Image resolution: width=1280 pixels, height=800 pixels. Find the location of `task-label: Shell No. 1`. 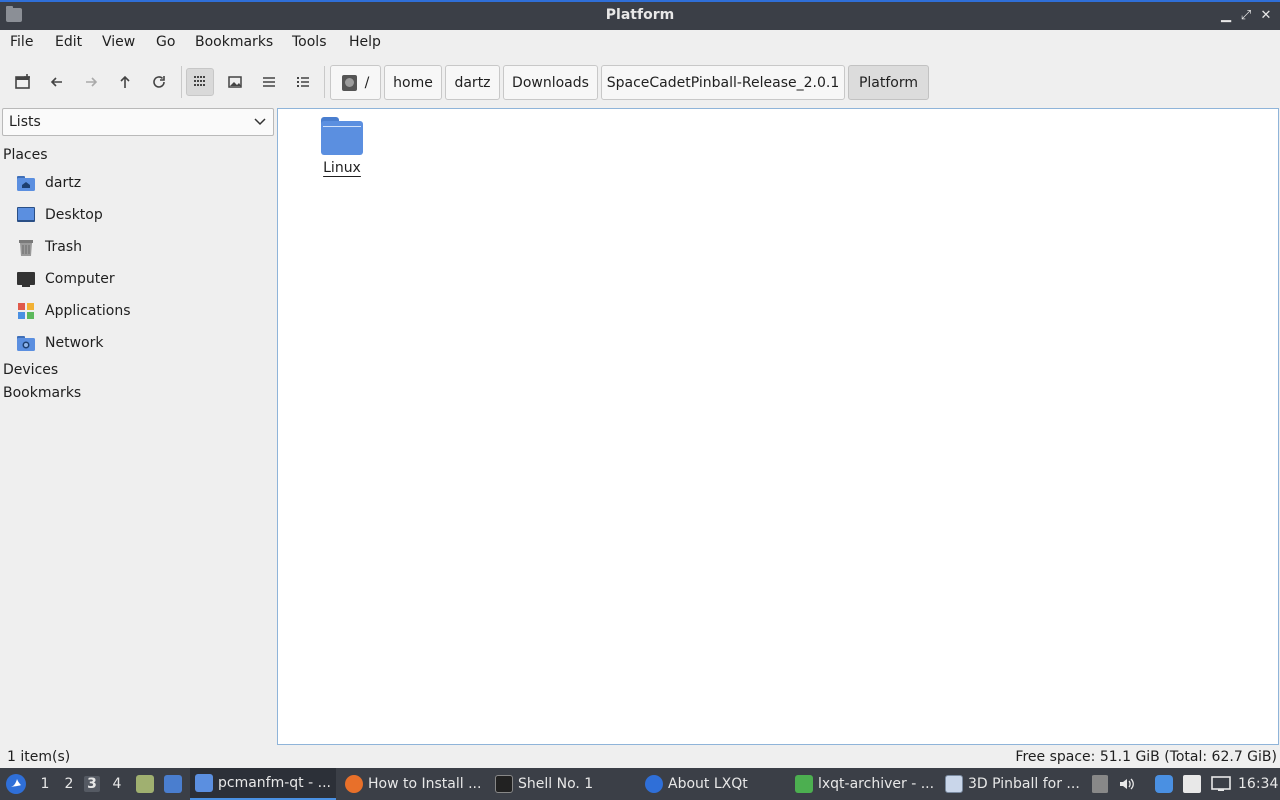

task-label: Shell No. 1 is located at coordinates (556, 784).